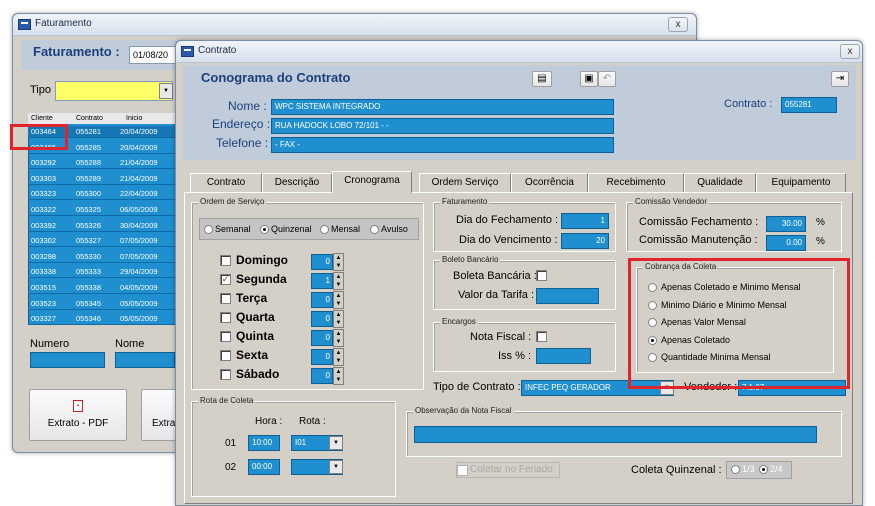 The width and height of the screenshot is (875, 506). I want to click on grid-cell-inicio: 30/04/2009, so click(139, 225).